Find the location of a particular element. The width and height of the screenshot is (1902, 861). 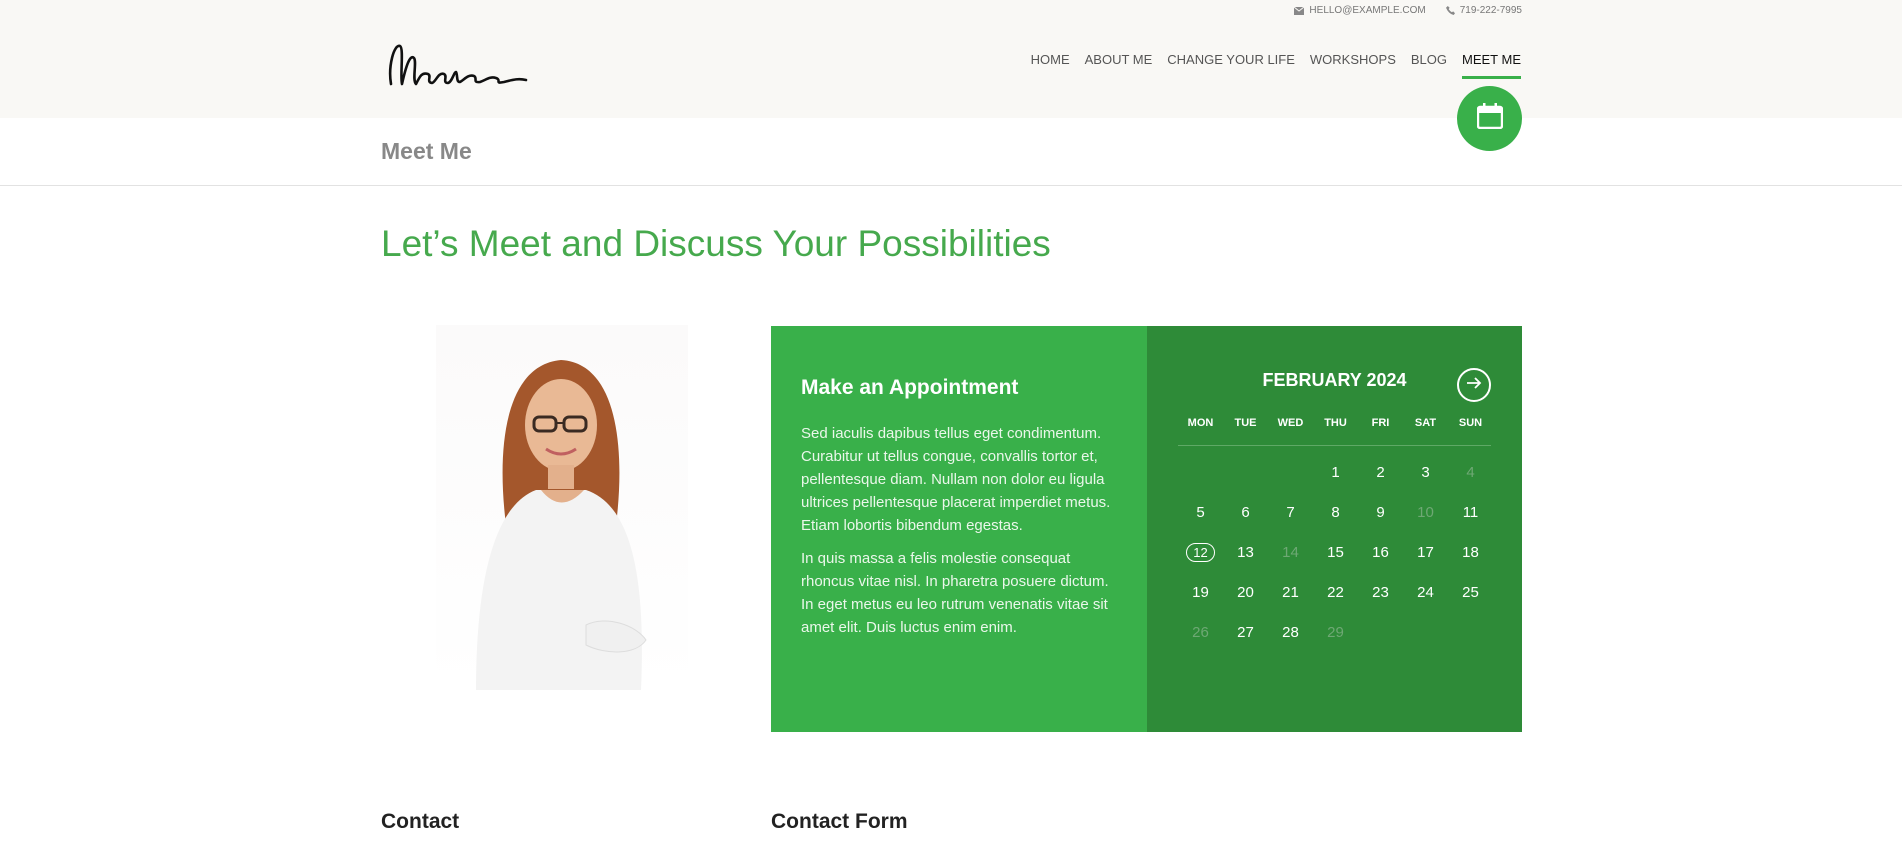

nav-workshops: WORKSHOPS is located at coordinates (1353, 65).